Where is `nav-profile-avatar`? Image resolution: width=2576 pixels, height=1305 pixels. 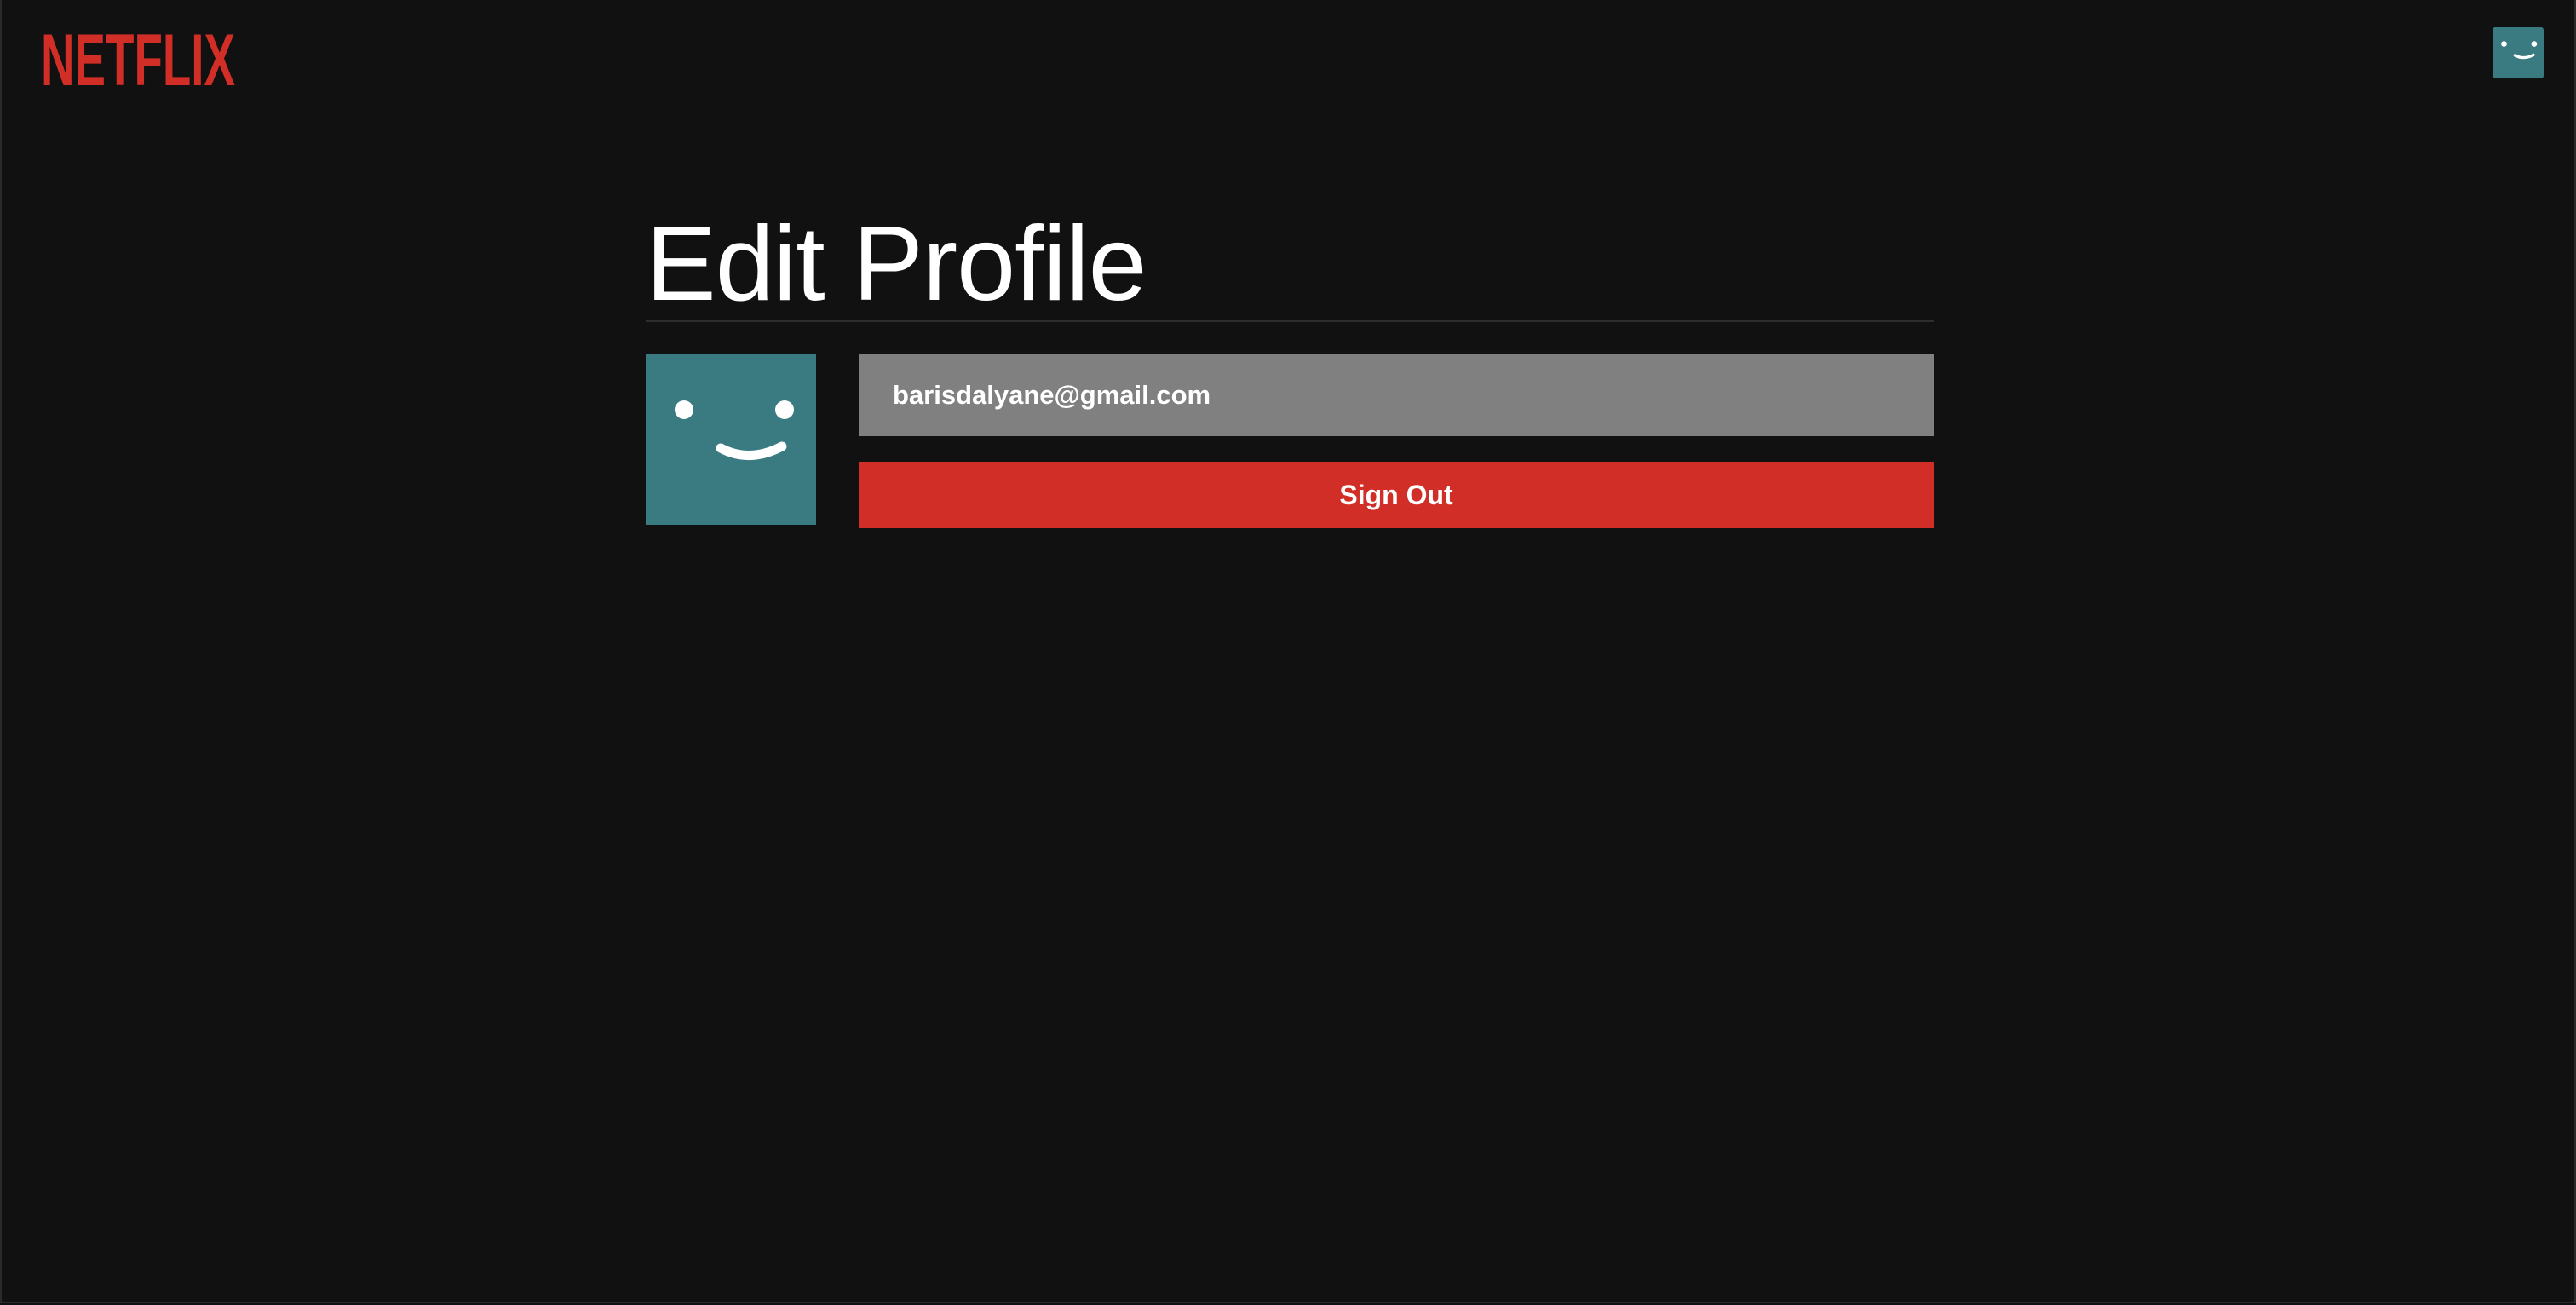
nav-profile-avatar is located at coordinates (2519, 52).